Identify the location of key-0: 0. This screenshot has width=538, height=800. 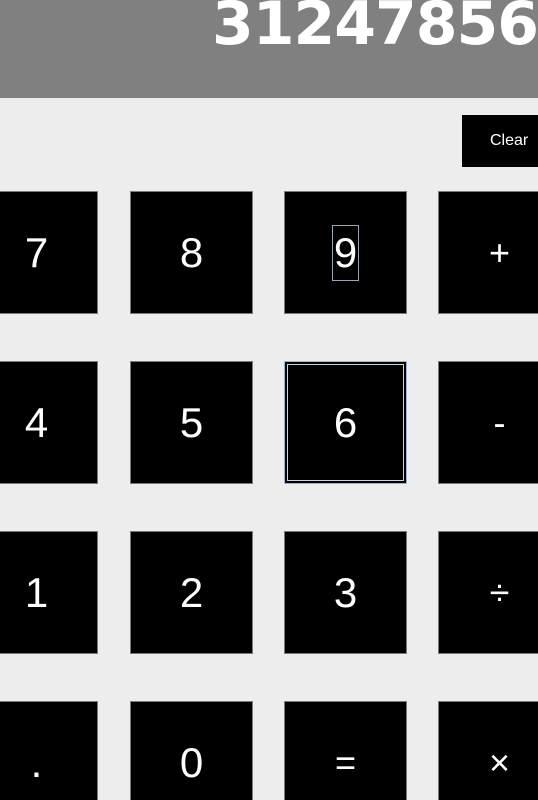
(191, 750).